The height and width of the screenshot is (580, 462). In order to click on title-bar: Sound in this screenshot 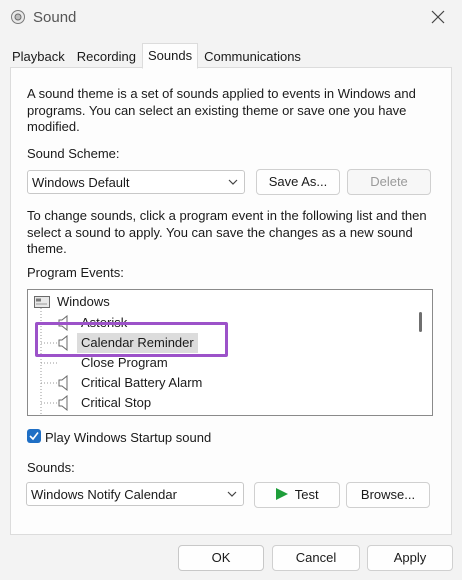, I will do `click(231, 18)`.